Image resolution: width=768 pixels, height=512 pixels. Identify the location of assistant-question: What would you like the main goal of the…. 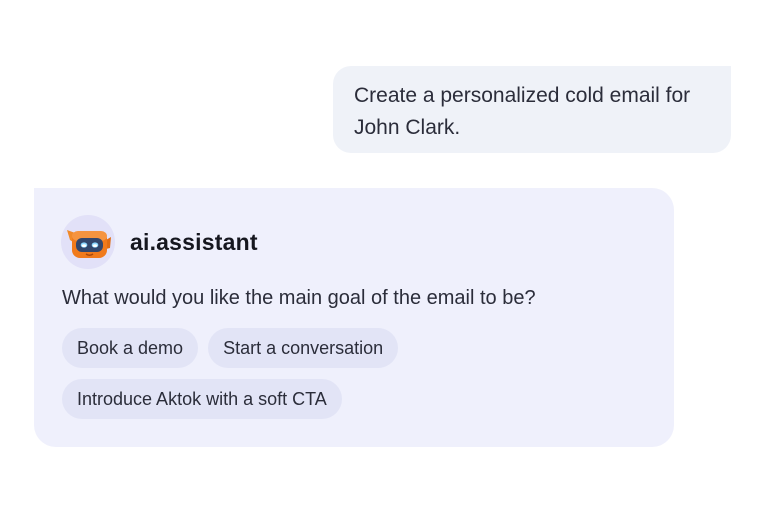
(299, 298).